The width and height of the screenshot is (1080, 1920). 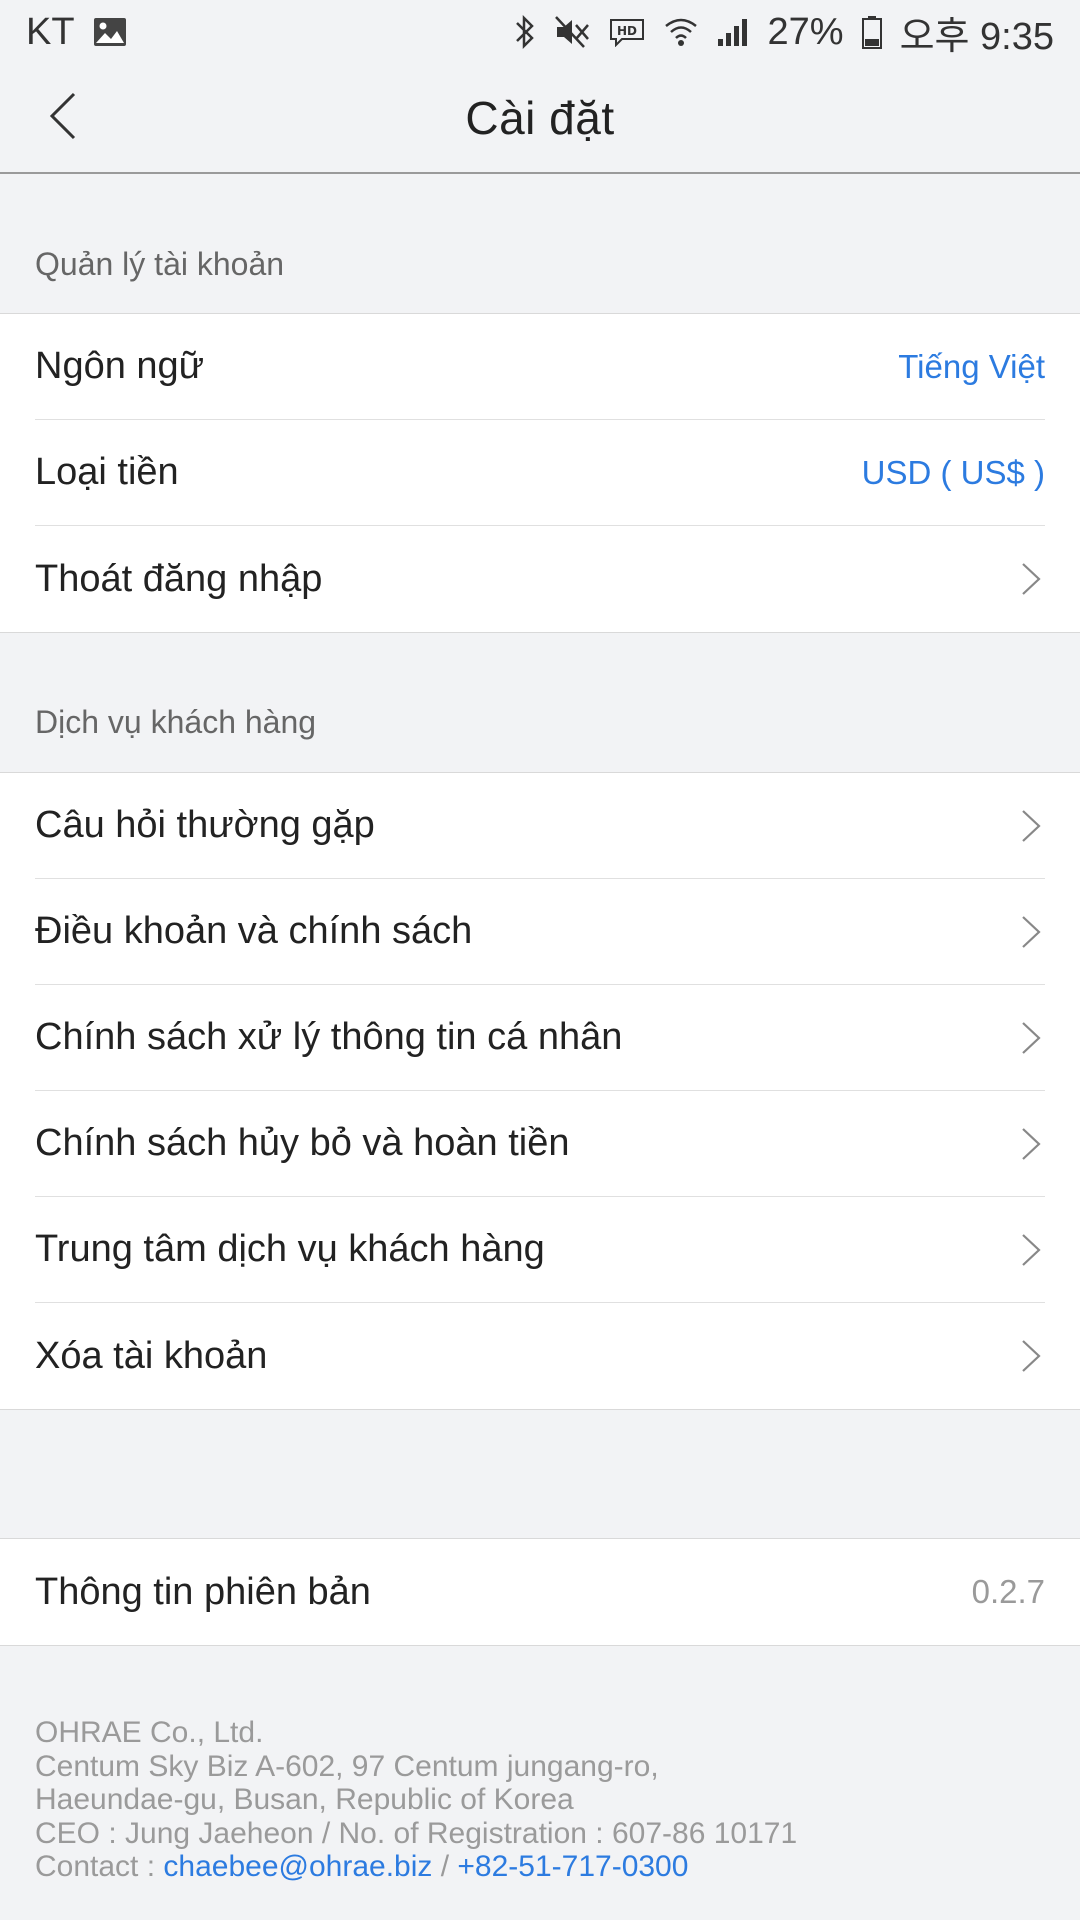 I want to click on version-group: Thông tin phiên bản 0.2.7, so click(x=540, y=1592).